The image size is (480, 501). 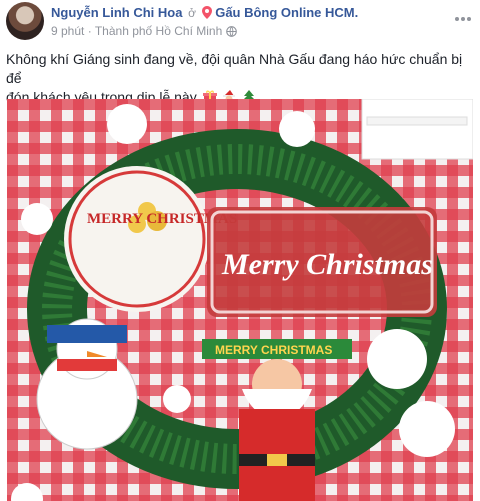 I want to click on snowman-figure, so click(x=87, y=384).